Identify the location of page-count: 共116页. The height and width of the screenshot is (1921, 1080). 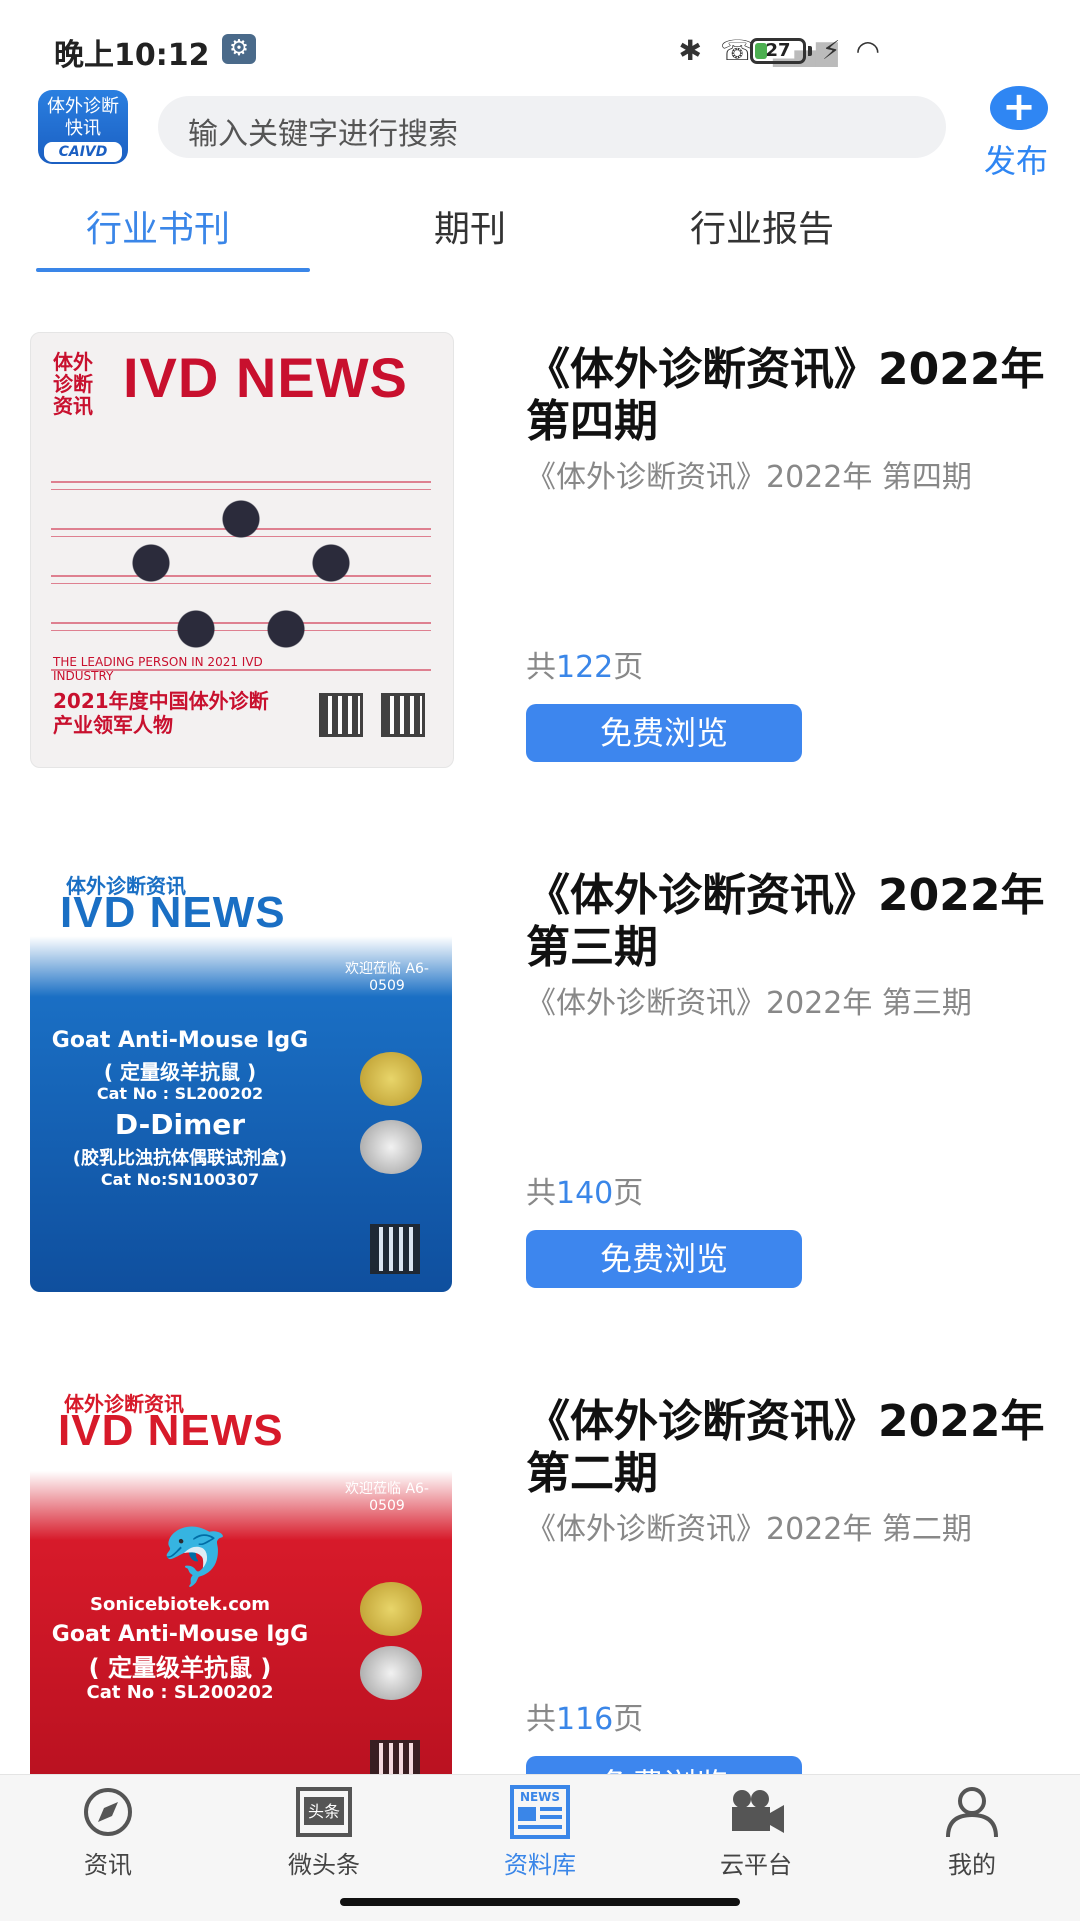
(584, 1716).